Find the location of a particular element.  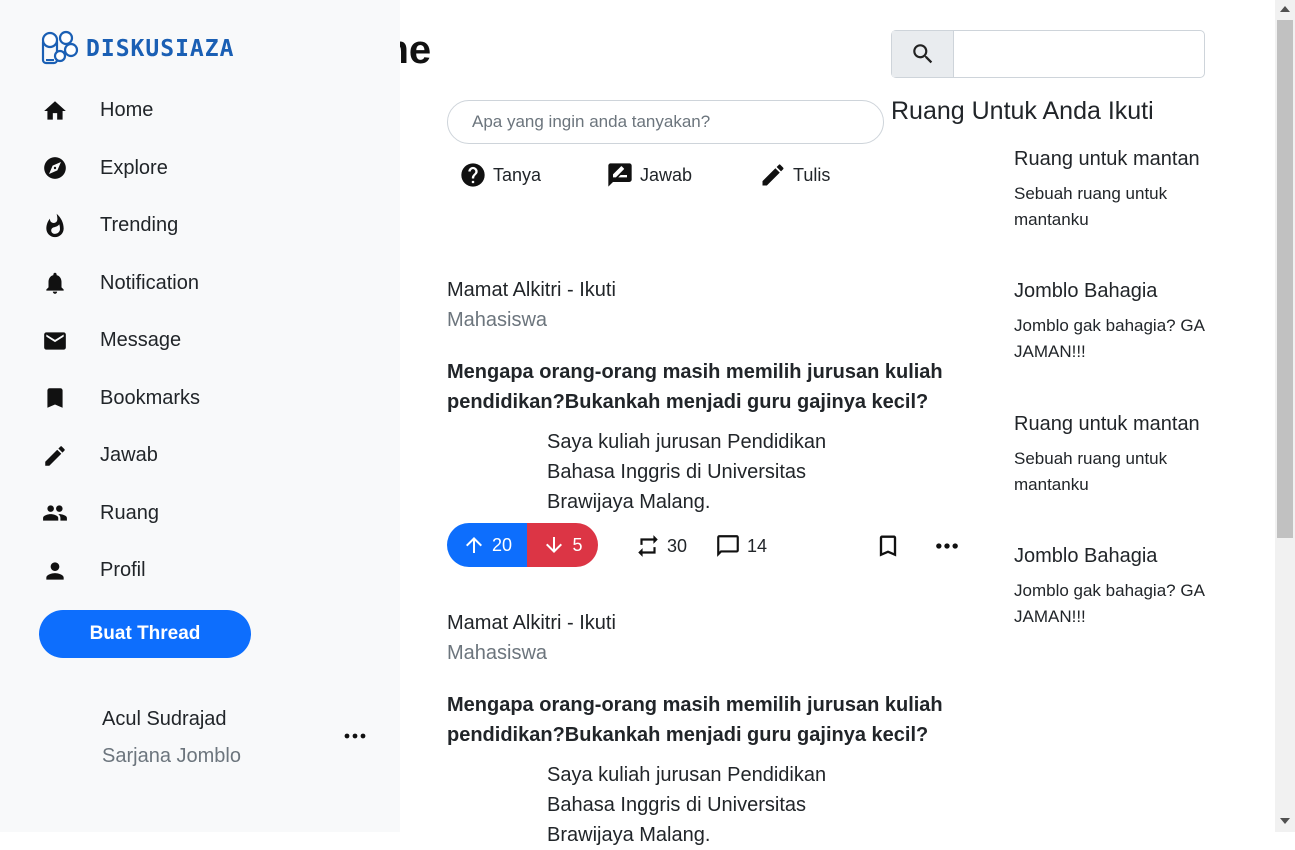

ask-question-input is located at coordinates (665, 122).